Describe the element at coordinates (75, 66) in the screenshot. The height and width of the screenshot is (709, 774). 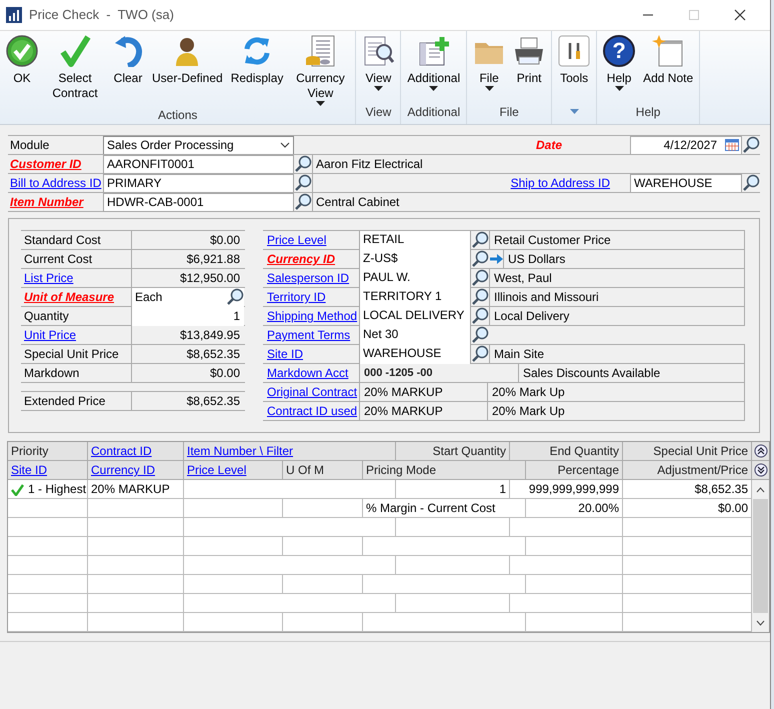
I see `ribbon-button: Select Contract` at that location.